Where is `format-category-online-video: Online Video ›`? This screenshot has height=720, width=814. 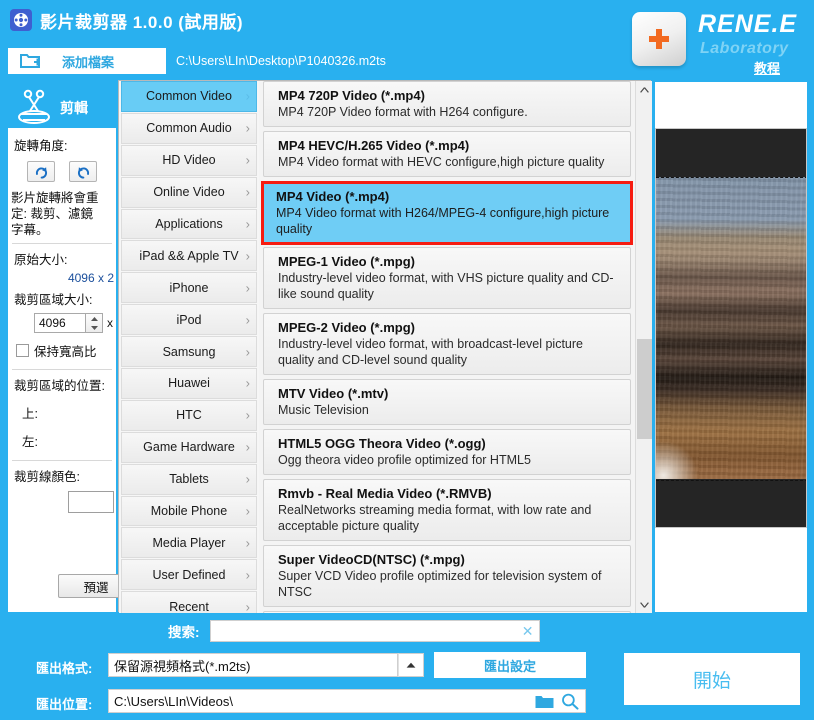
format-category-online-video: Online Video › is located at coordinates (189, 192).